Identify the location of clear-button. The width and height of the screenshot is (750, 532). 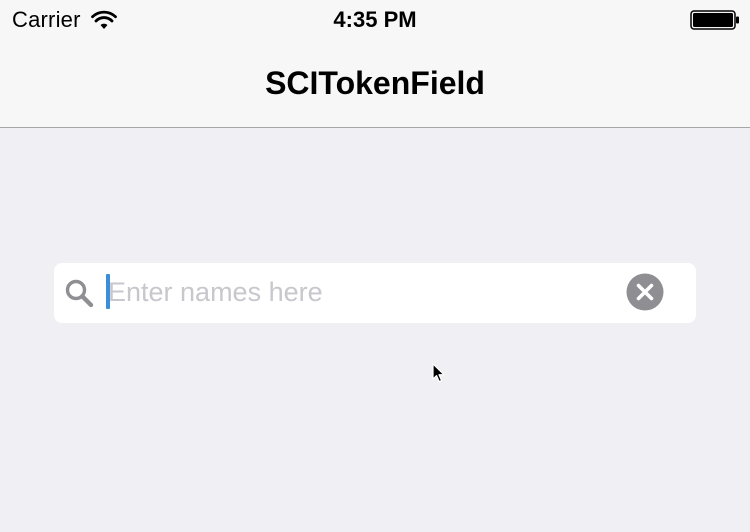
(645, 292).